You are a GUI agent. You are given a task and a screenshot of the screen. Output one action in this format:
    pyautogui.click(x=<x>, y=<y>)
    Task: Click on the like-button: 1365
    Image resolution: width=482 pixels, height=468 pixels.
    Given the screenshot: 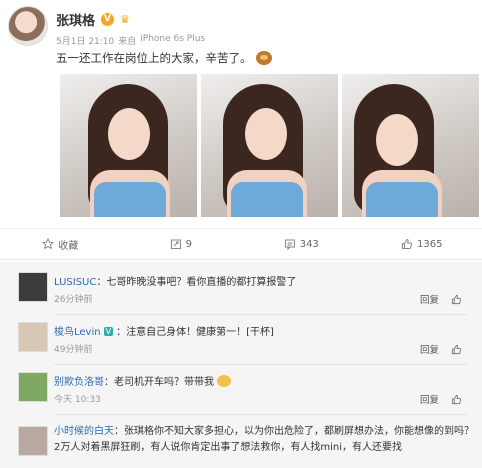 What is the action you would take?
    pyautogui.click(x=422, y=244)
    